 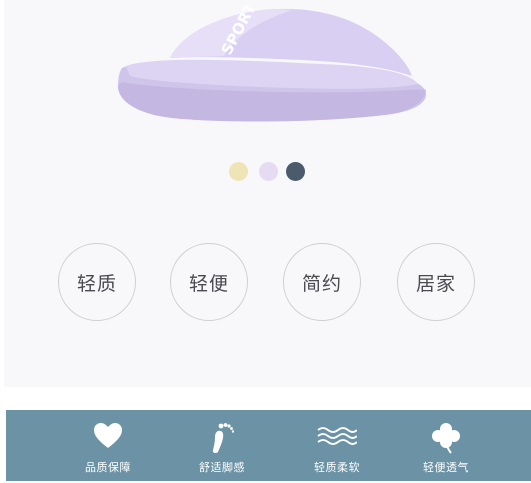 I want to click on feature-label: 居家, so click(x=435, y=283).